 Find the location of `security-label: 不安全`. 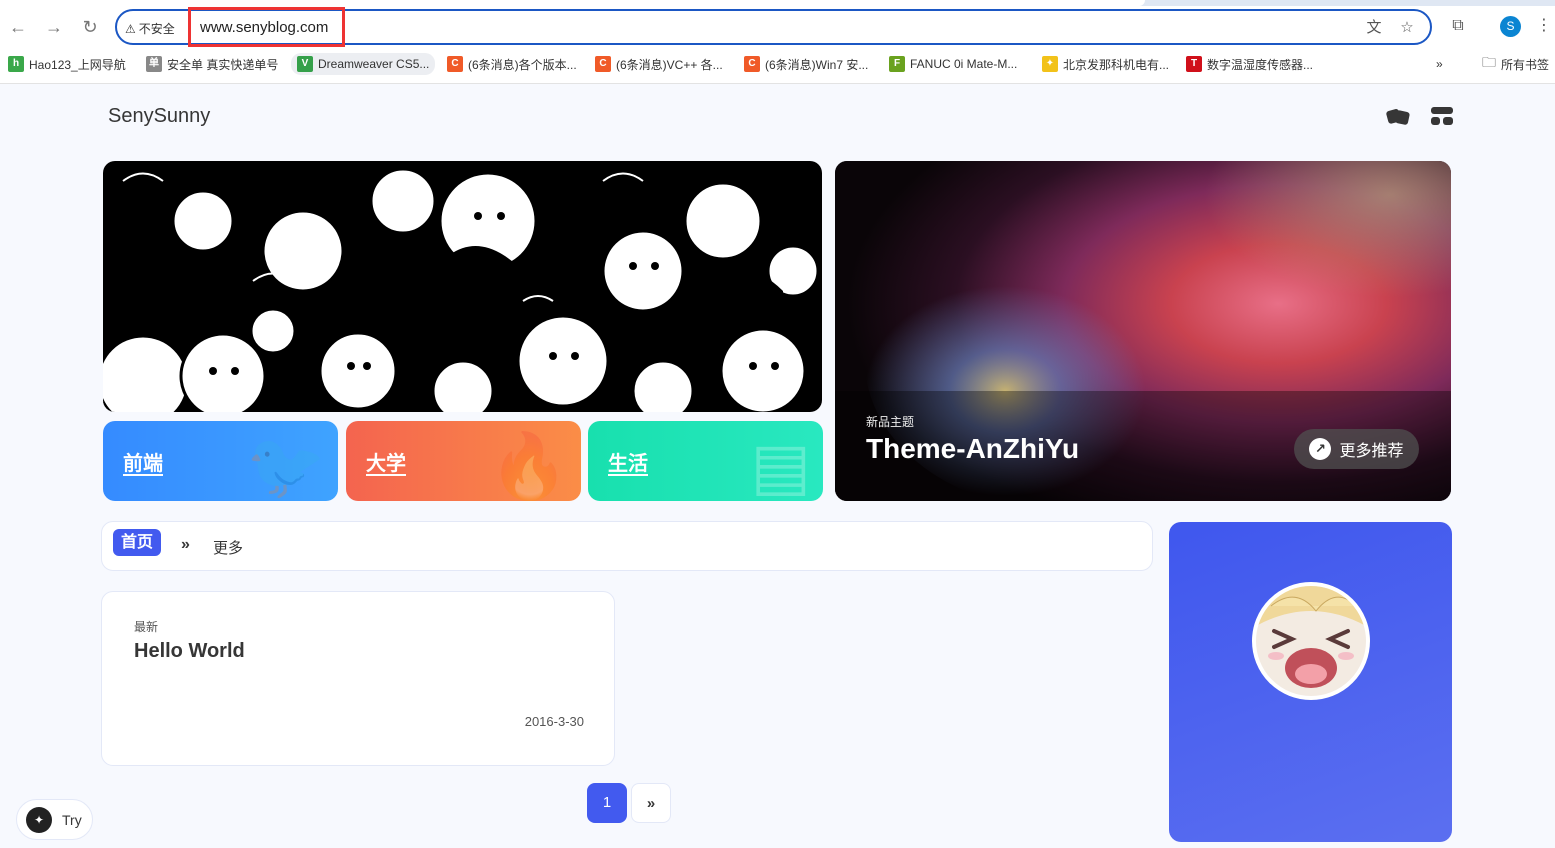

security-label: 不安全 is located at coordinates (156, 29).